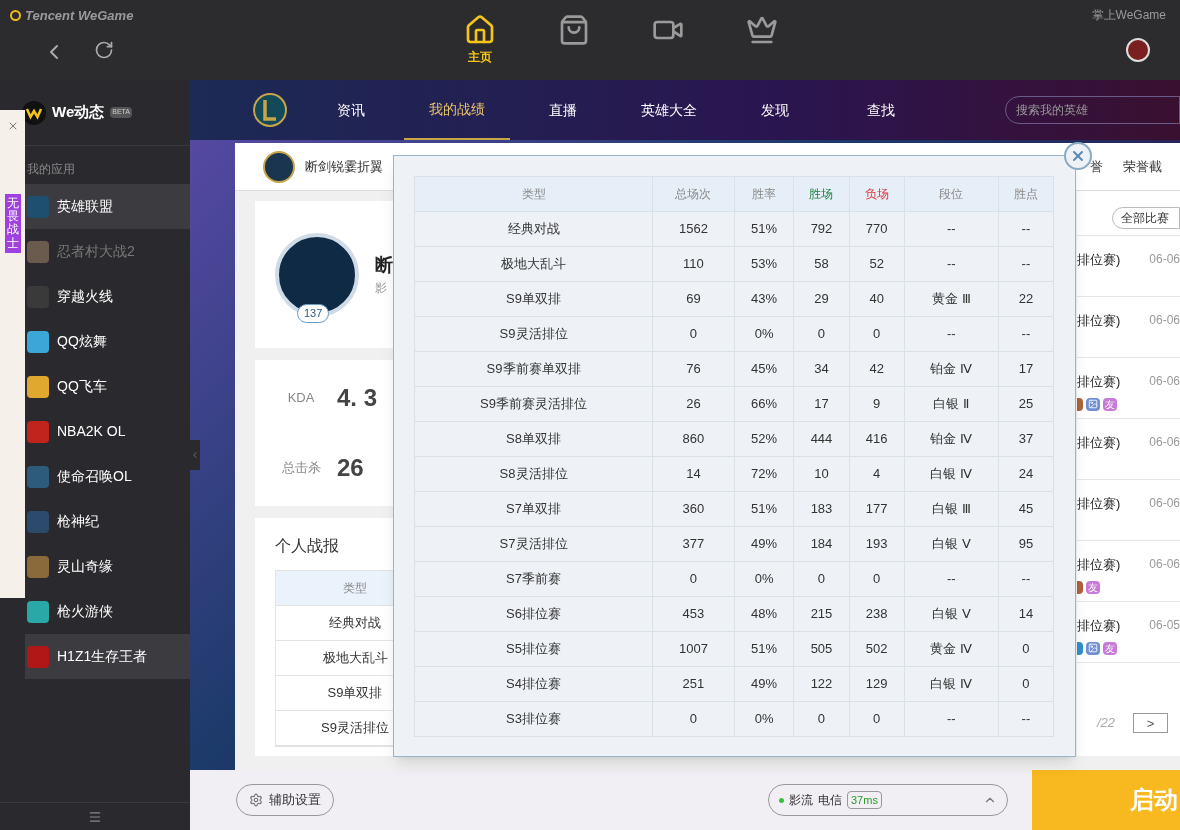 Image resolution: width=1180 pixels, height=830 pixels. Describe the element at coordinates (693, 509) in the screenshot. I see `table-cell: 360` at that location.